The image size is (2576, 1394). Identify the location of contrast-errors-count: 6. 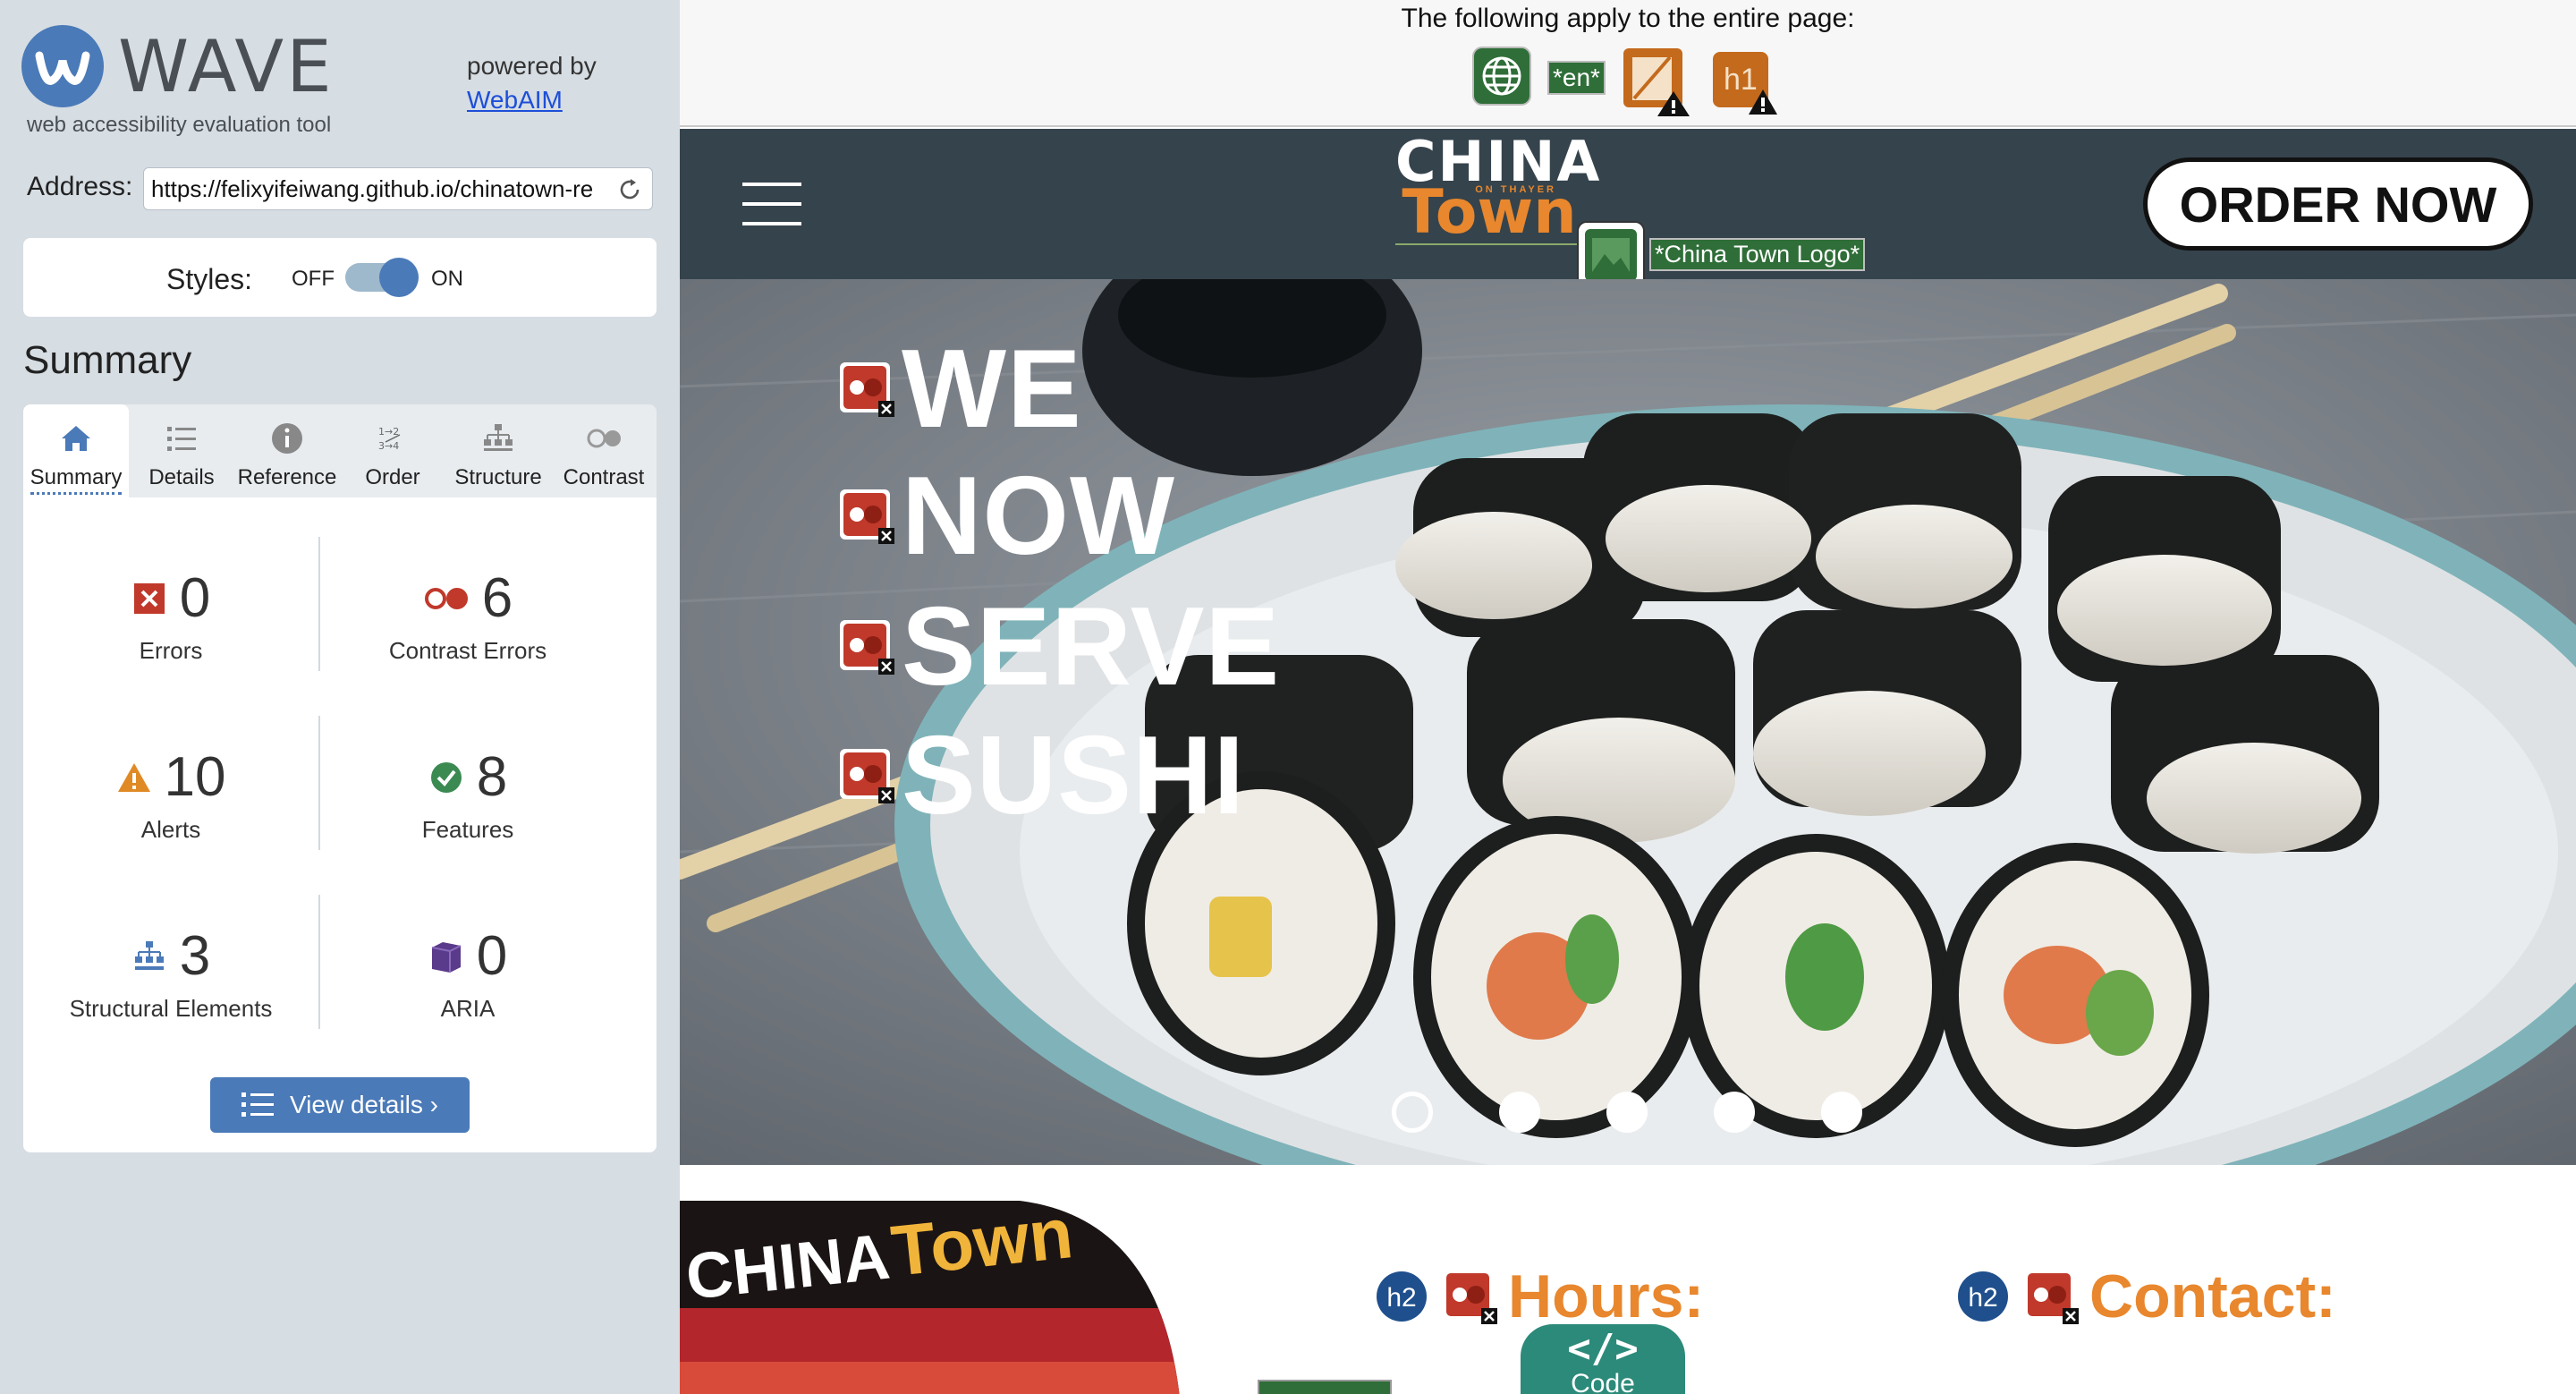
(497, 598).